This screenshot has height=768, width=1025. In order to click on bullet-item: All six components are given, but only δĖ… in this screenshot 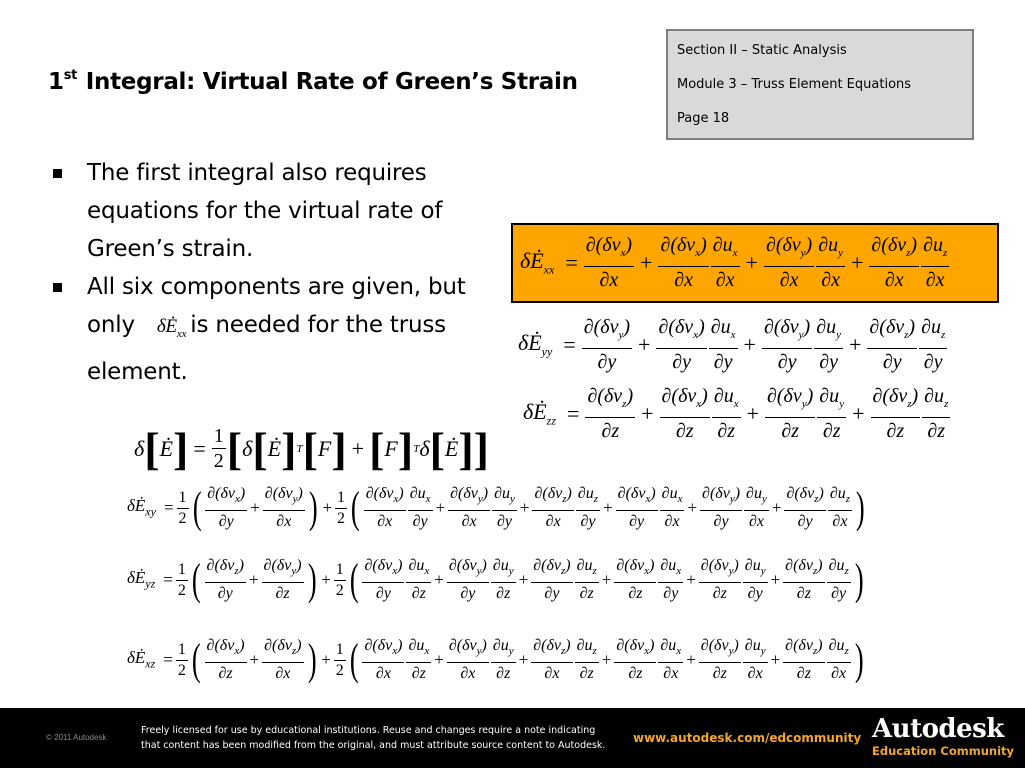, I will do `click(278, 329)`.